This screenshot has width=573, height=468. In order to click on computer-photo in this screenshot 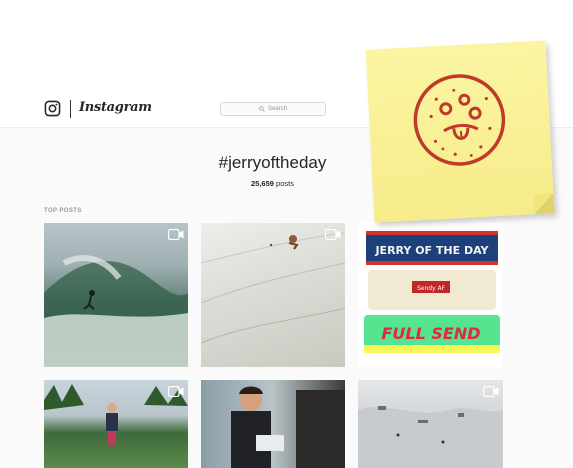, I will do `click(288, 427)`.